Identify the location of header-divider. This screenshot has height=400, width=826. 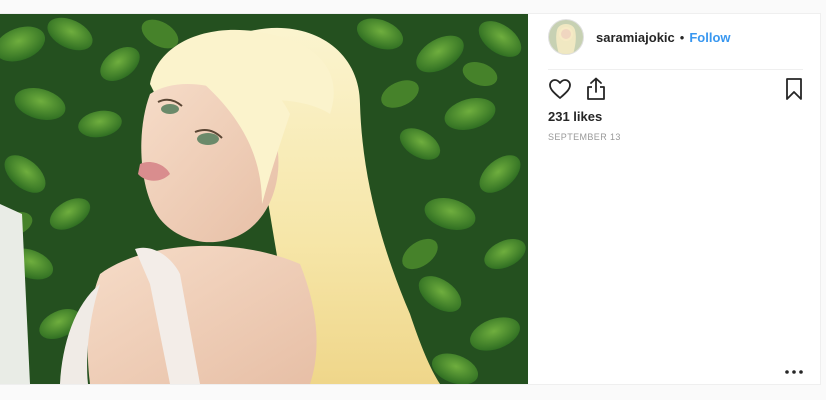
(675, 69).